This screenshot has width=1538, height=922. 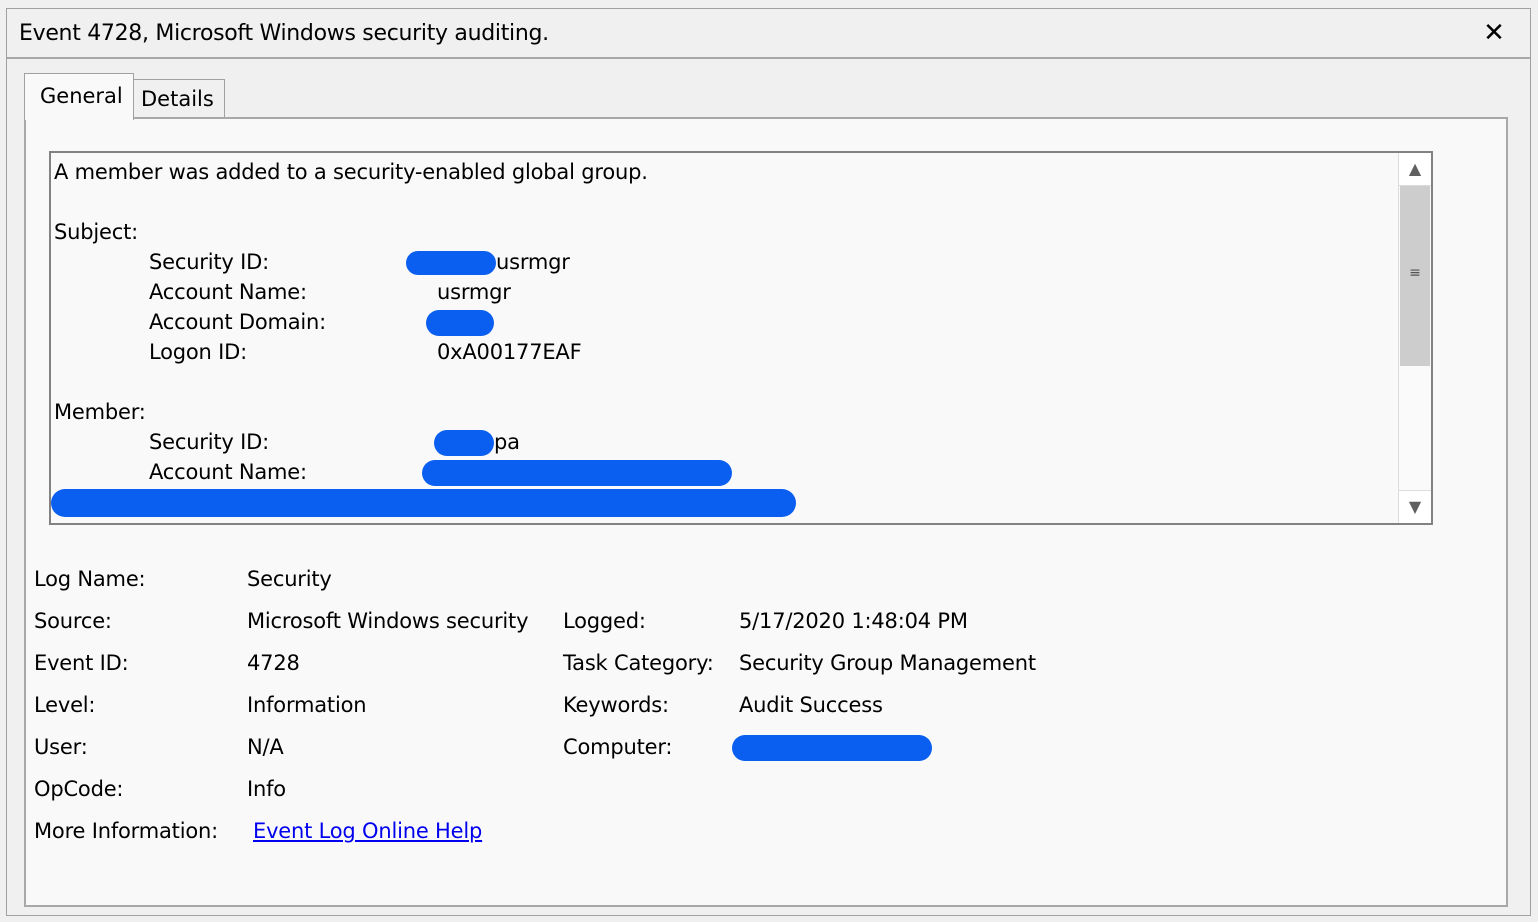 What do you see at coordinates (289, 579) in the screenshot?
I see `log-name-value: Security` at bounding box center [289, 579].